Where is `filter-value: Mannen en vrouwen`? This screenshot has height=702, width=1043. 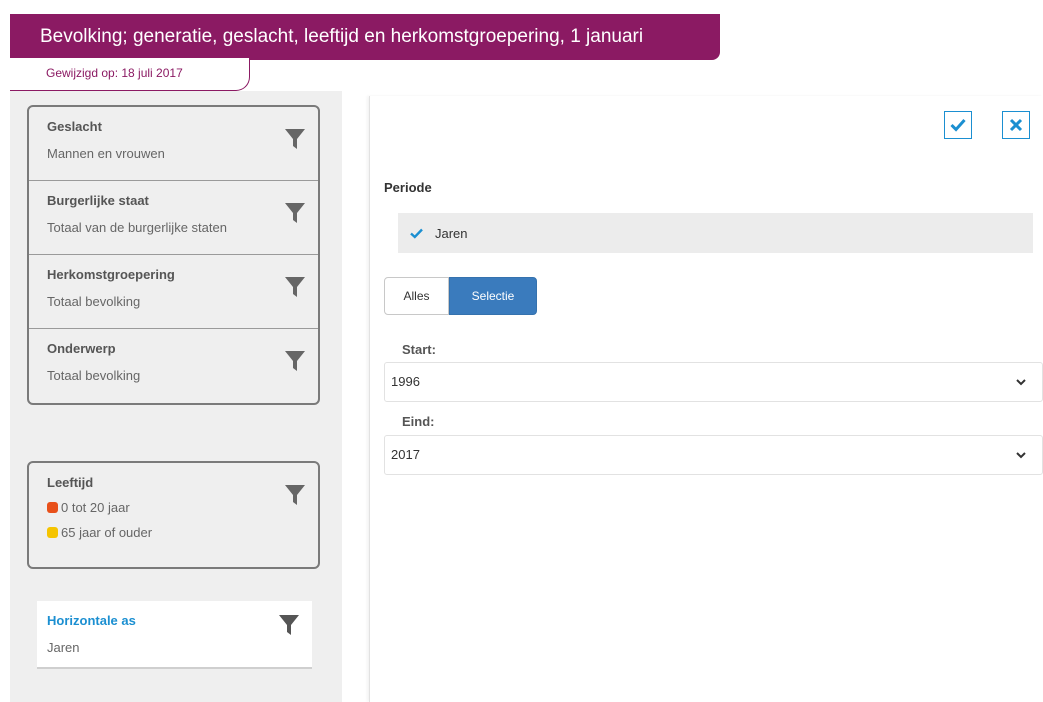 filter-value: Mannen en vrouwen is located at coordinates (106, 153).